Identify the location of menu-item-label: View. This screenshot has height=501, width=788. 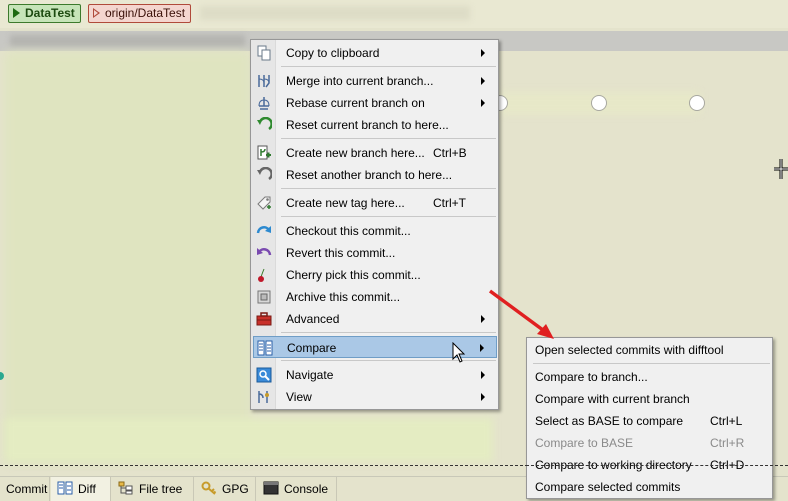
(299, 397).